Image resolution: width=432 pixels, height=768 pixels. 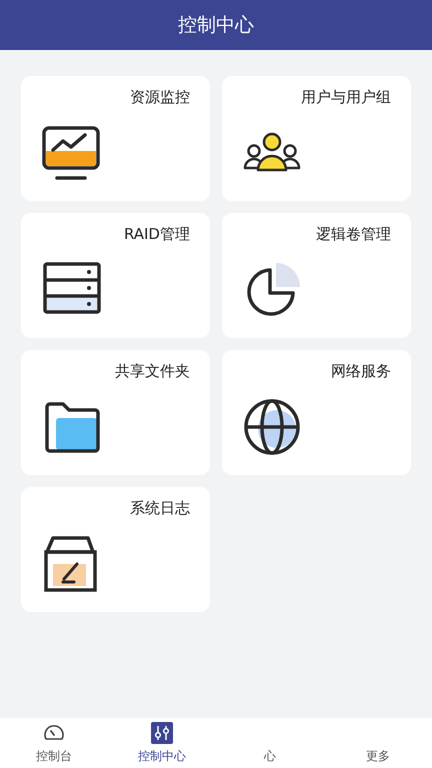 I want to click on tab: 控制台, so click(x=54, y=743).